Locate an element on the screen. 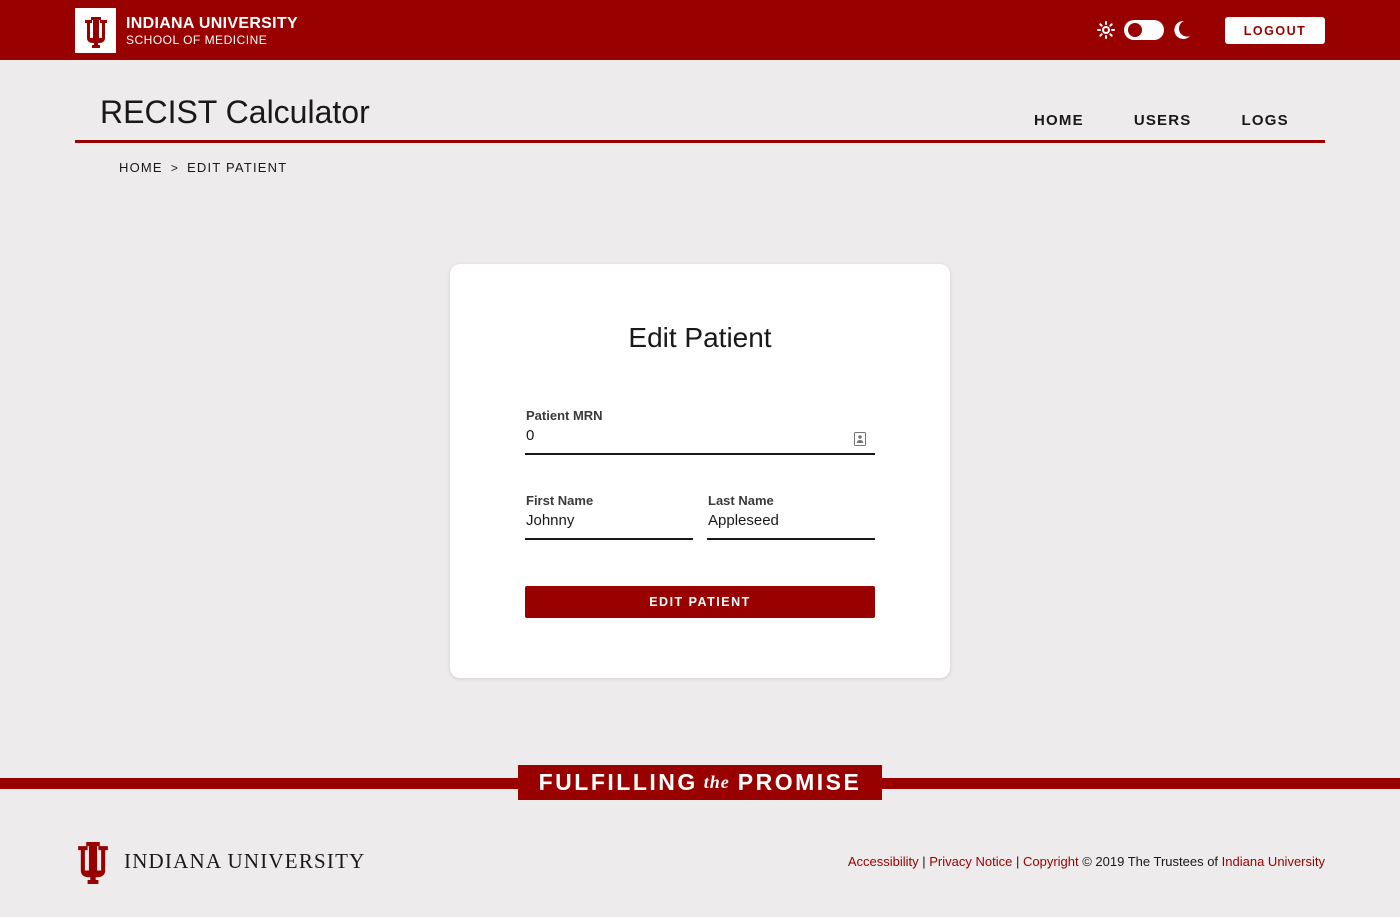 The width and height of the screenshot is (1400, 917). breadcrumb-current: EDIT PATIENT is located at coordinates (237, 167).